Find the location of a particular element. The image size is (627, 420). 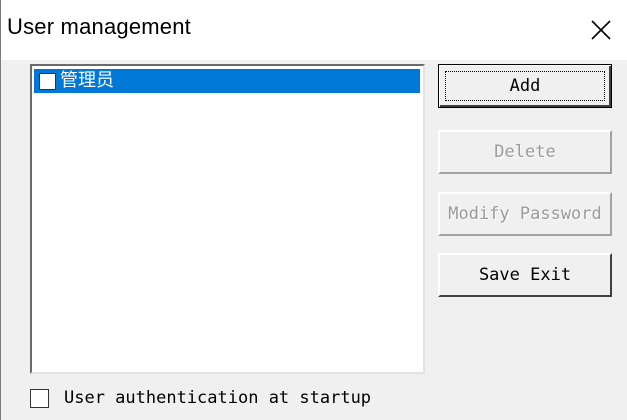

dialog-title: User management is located at coordinates (99, 26).